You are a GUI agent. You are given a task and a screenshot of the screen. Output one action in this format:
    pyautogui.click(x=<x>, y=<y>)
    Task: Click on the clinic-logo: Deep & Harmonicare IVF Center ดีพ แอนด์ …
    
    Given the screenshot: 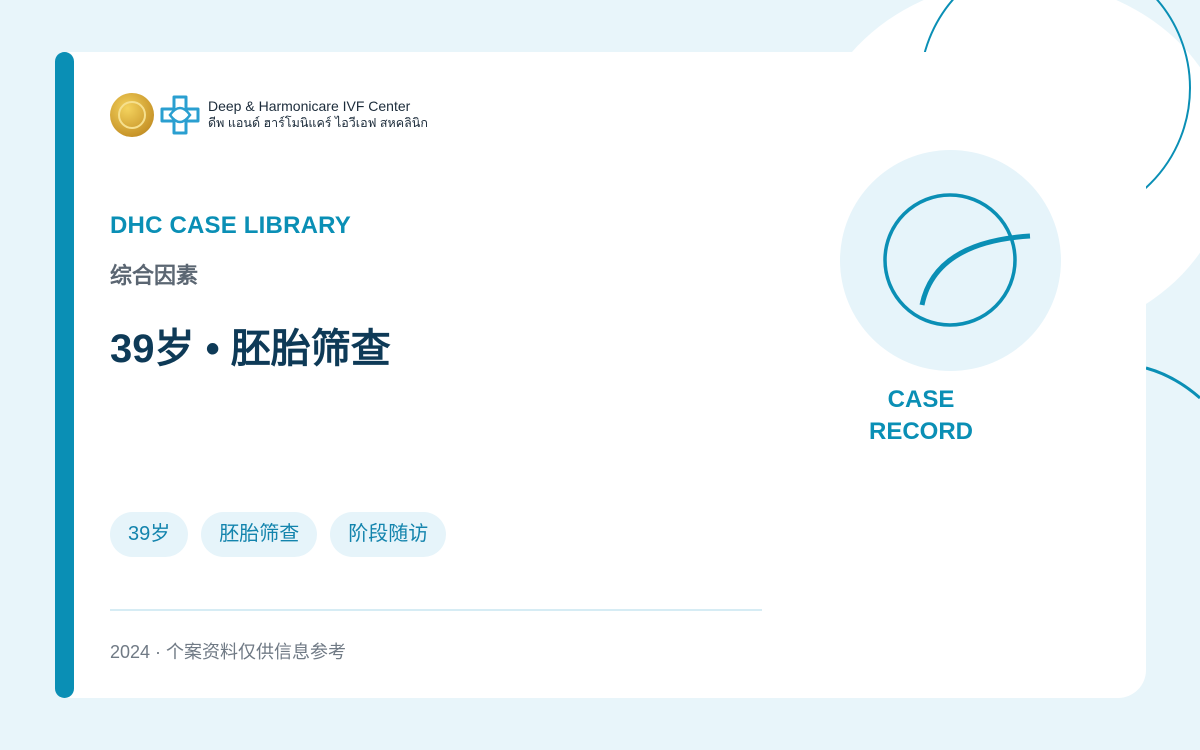 What is the action you would take?
    pyautogui.click(x=269, y=115)
    